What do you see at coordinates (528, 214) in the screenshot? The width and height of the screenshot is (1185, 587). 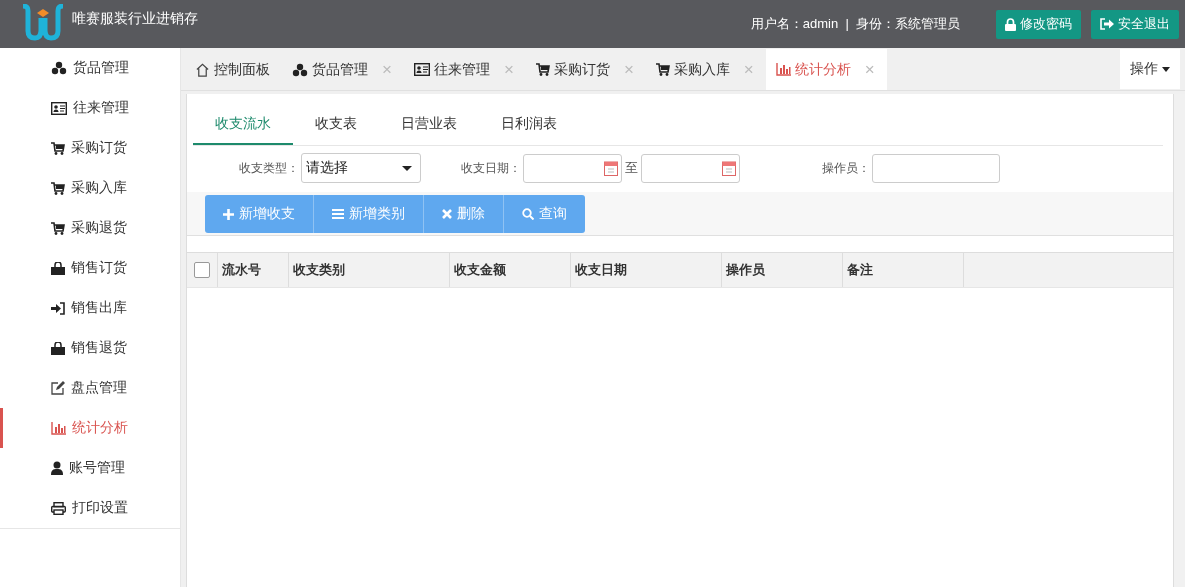 I see `search-icon` at bounding box center [528, 214].